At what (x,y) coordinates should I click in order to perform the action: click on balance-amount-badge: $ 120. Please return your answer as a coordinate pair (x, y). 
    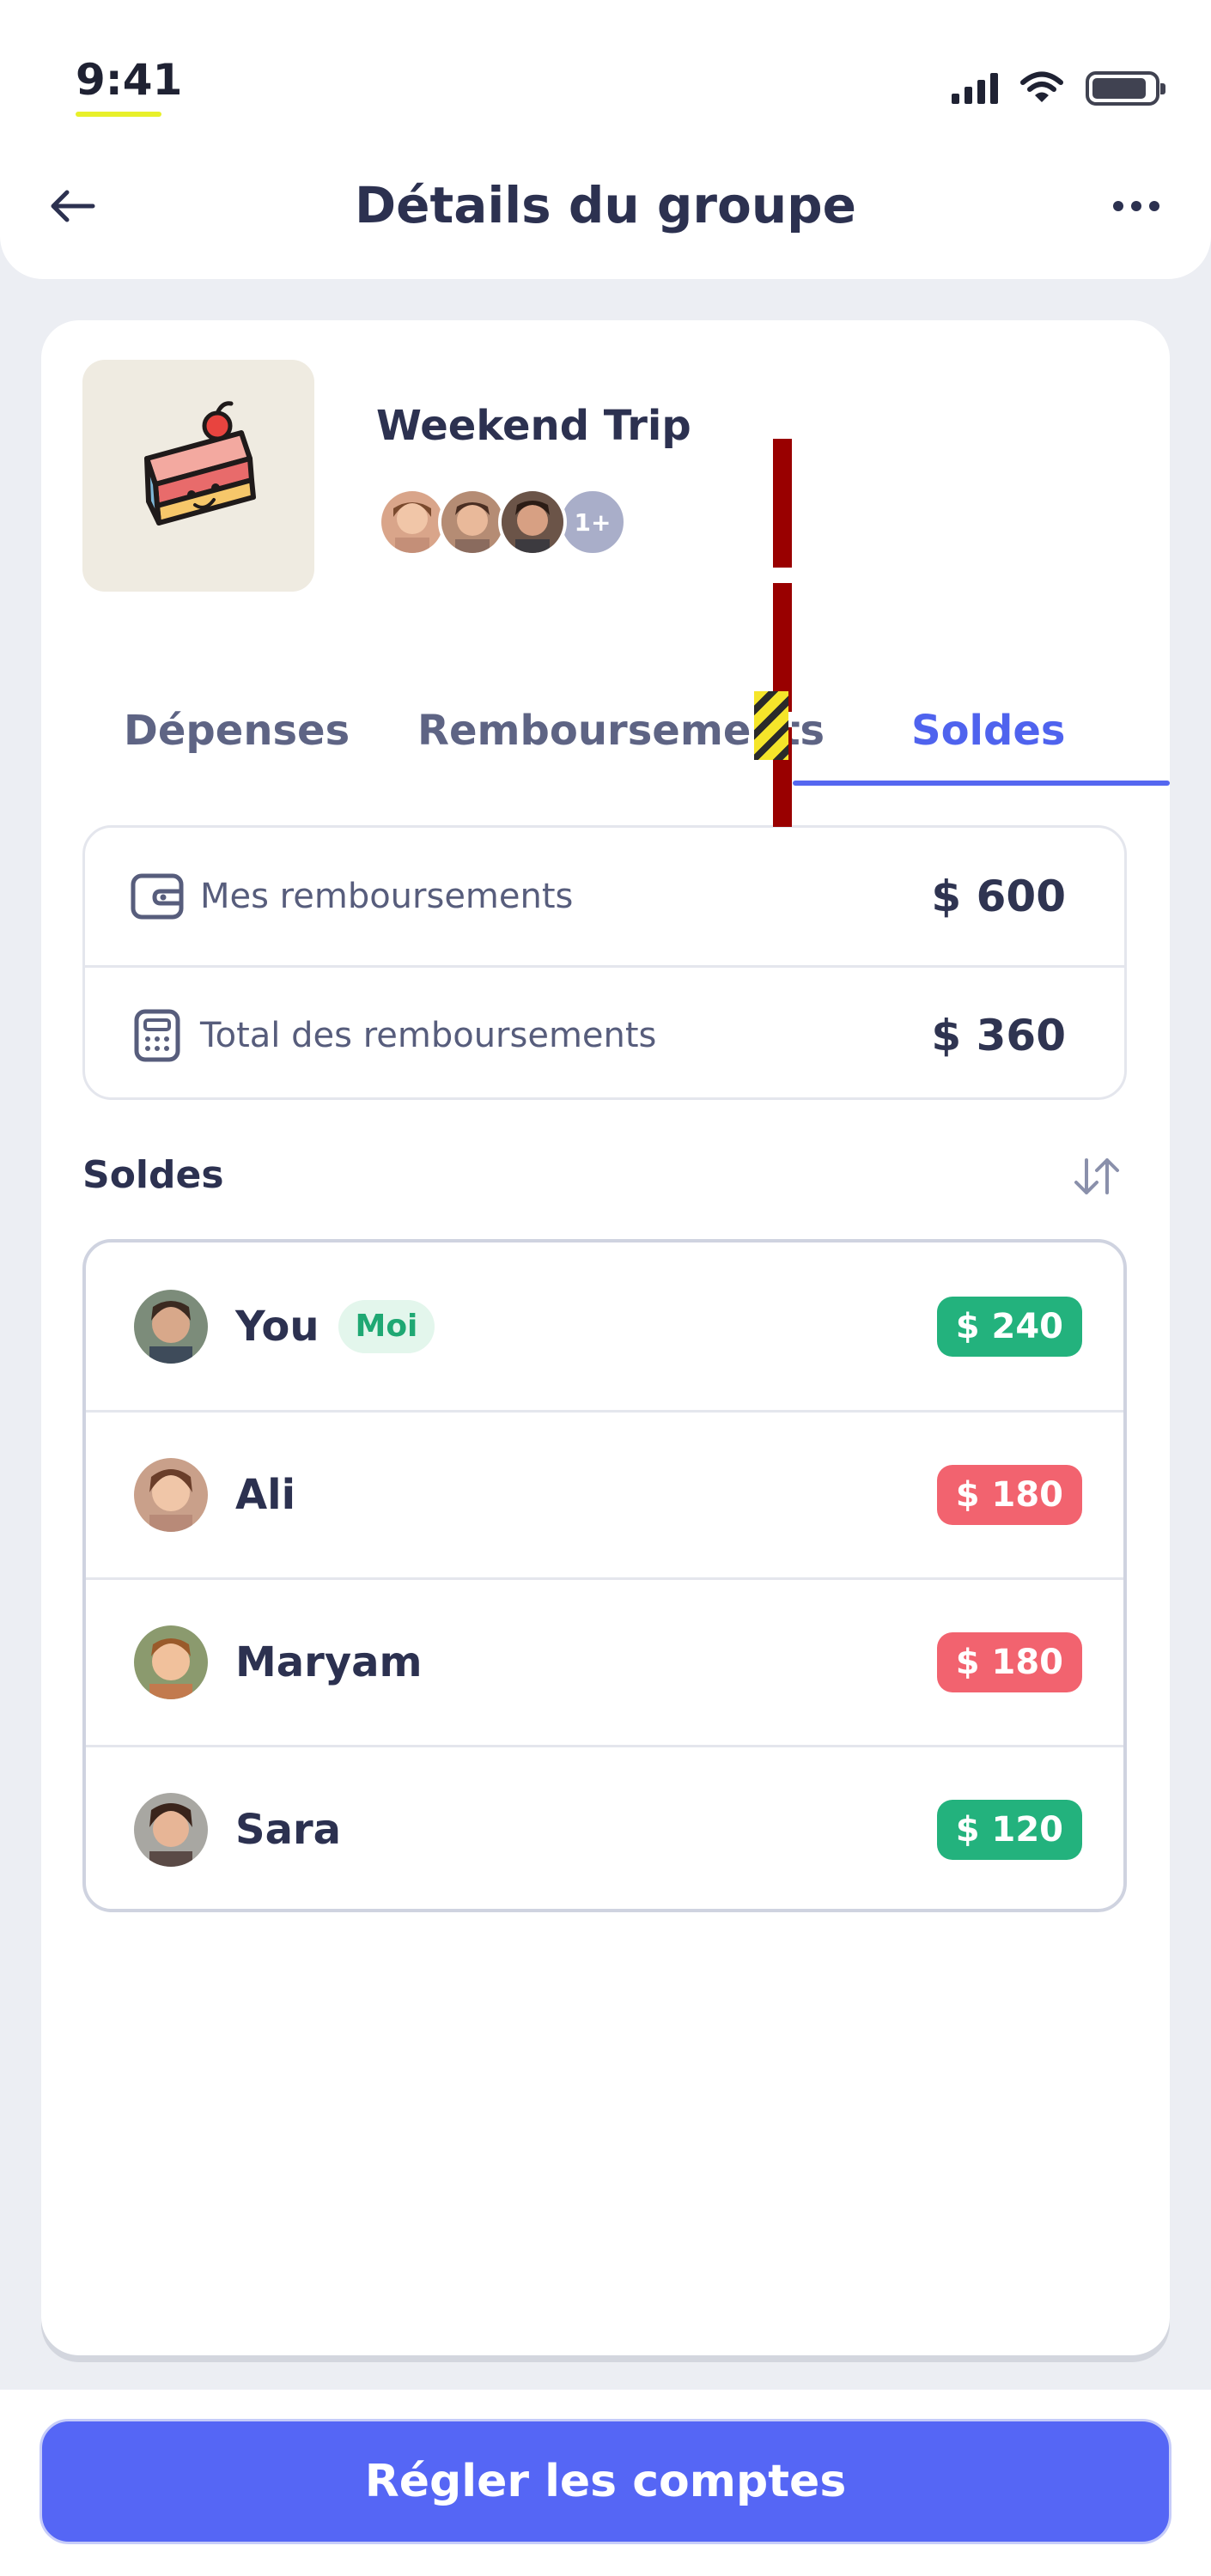
    Looking at the image, I should click on (1009, 1830).